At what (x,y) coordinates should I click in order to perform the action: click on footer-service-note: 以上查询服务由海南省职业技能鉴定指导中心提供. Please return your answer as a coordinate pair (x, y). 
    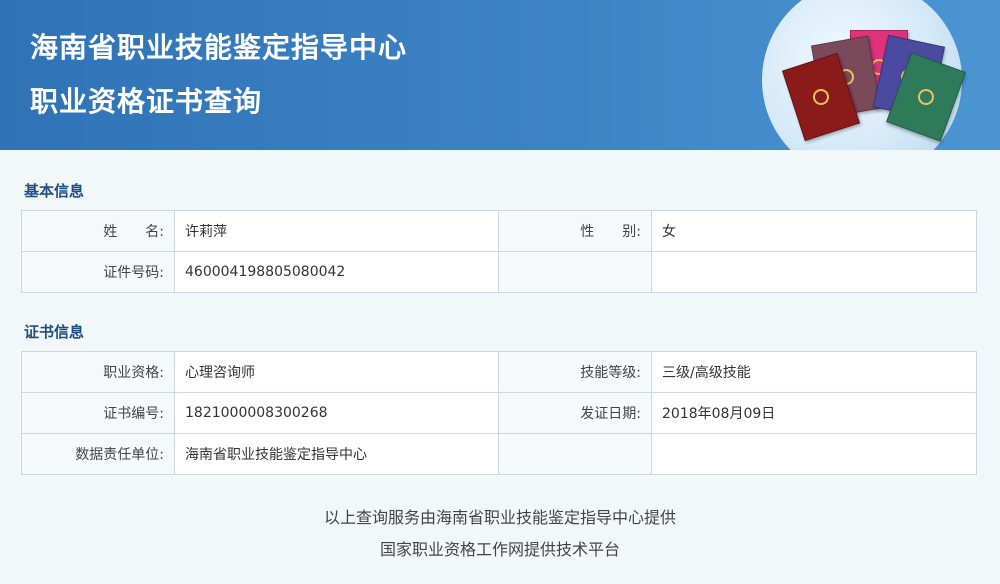
    Looking at the image, I should click on (499, 517).